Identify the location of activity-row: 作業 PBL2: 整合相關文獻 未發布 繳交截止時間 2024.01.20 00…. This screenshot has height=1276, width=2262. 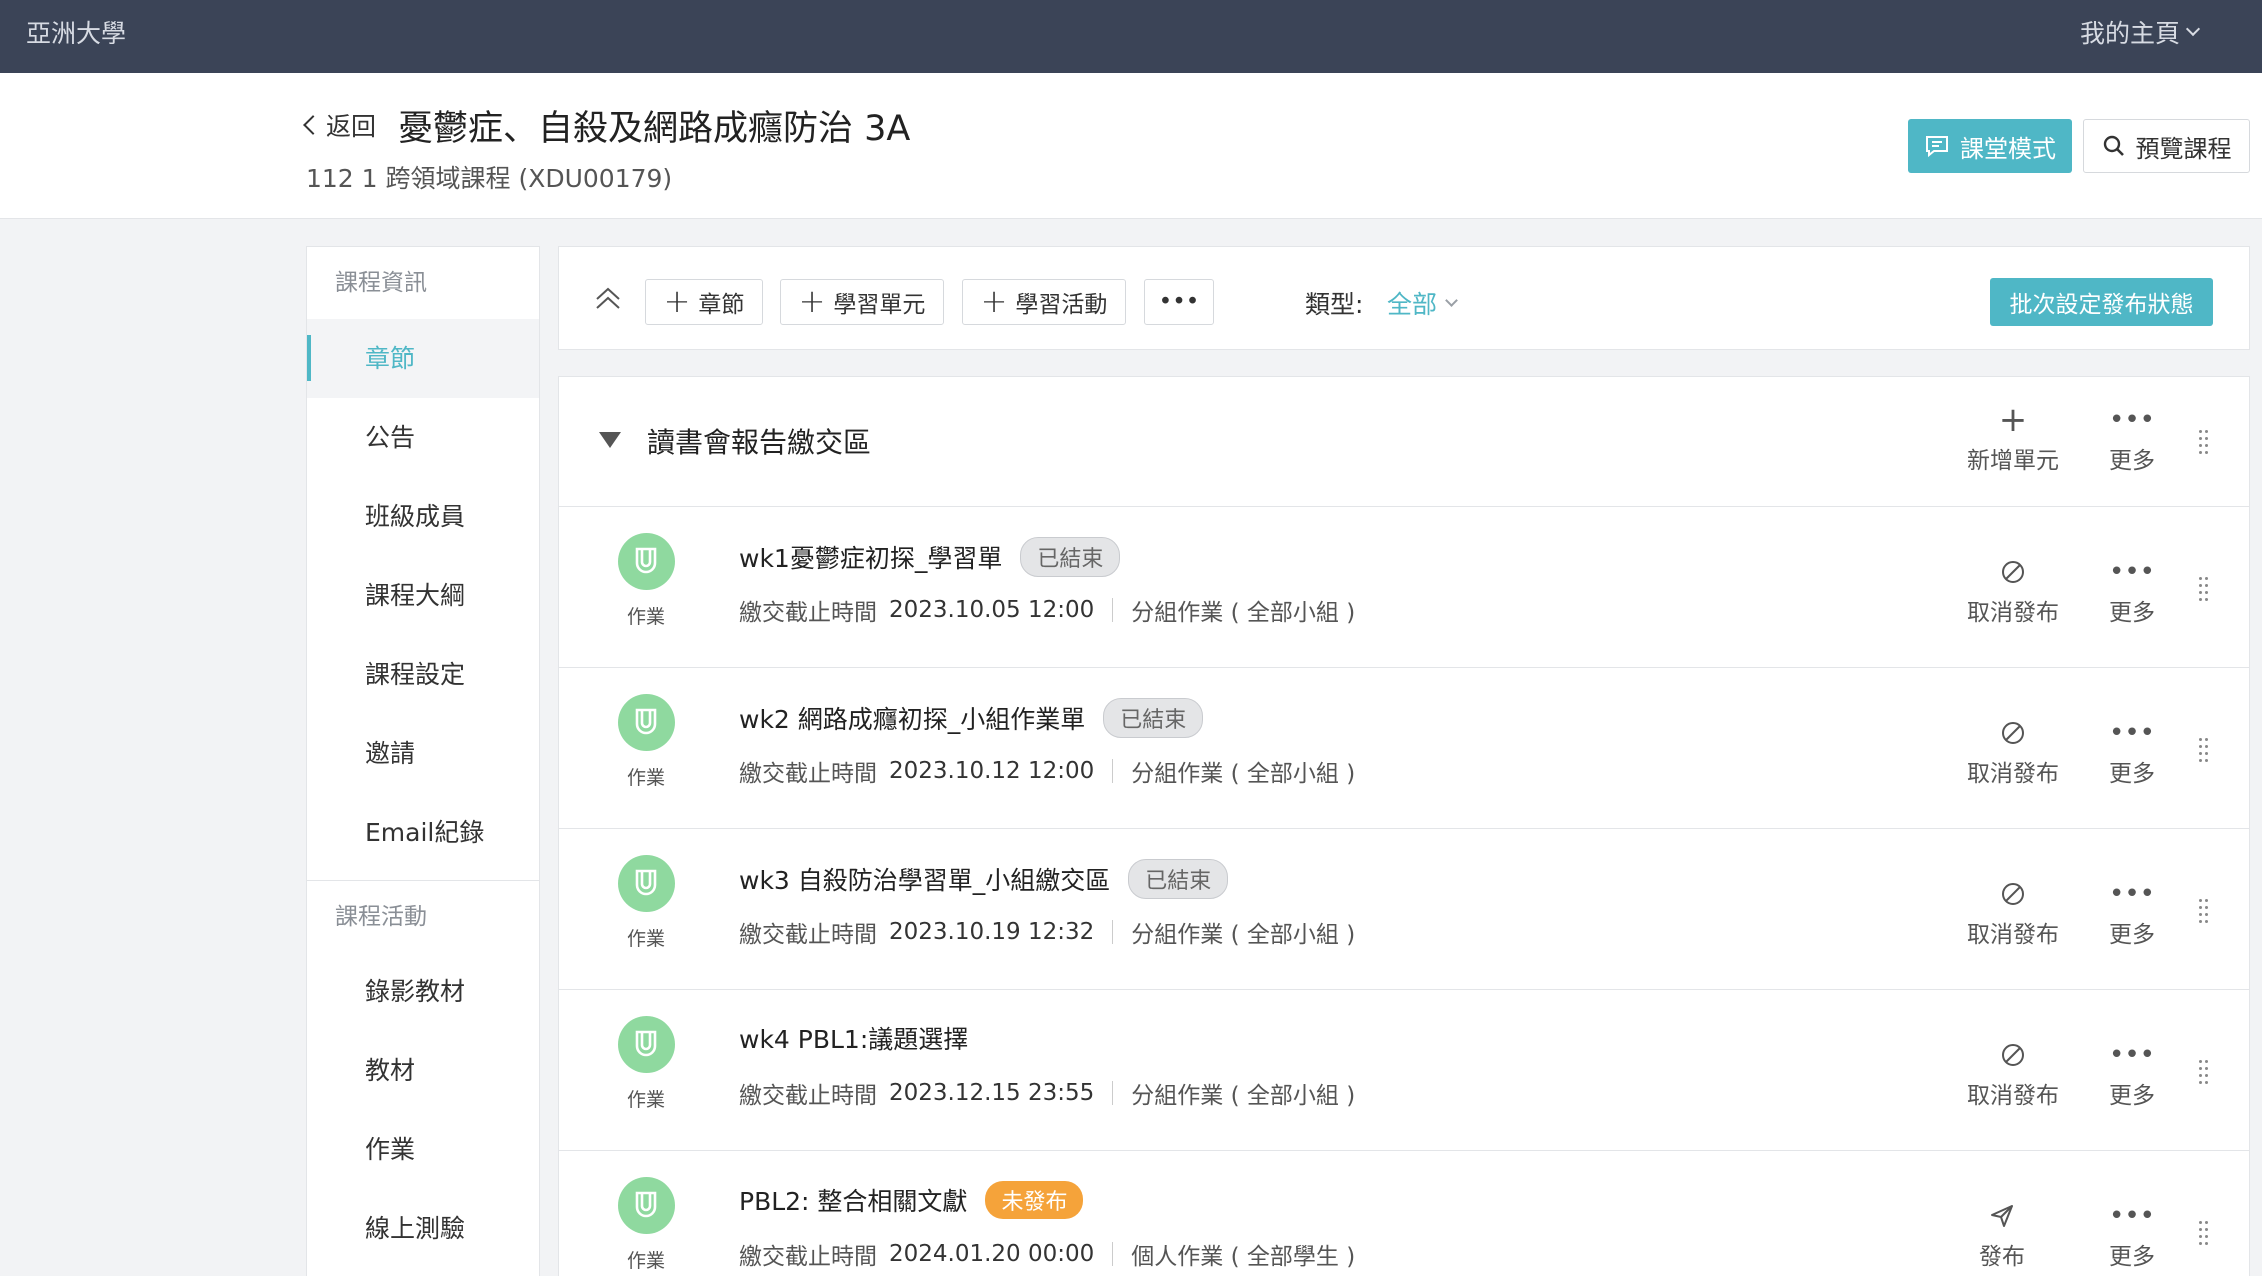
(1404, 1213).